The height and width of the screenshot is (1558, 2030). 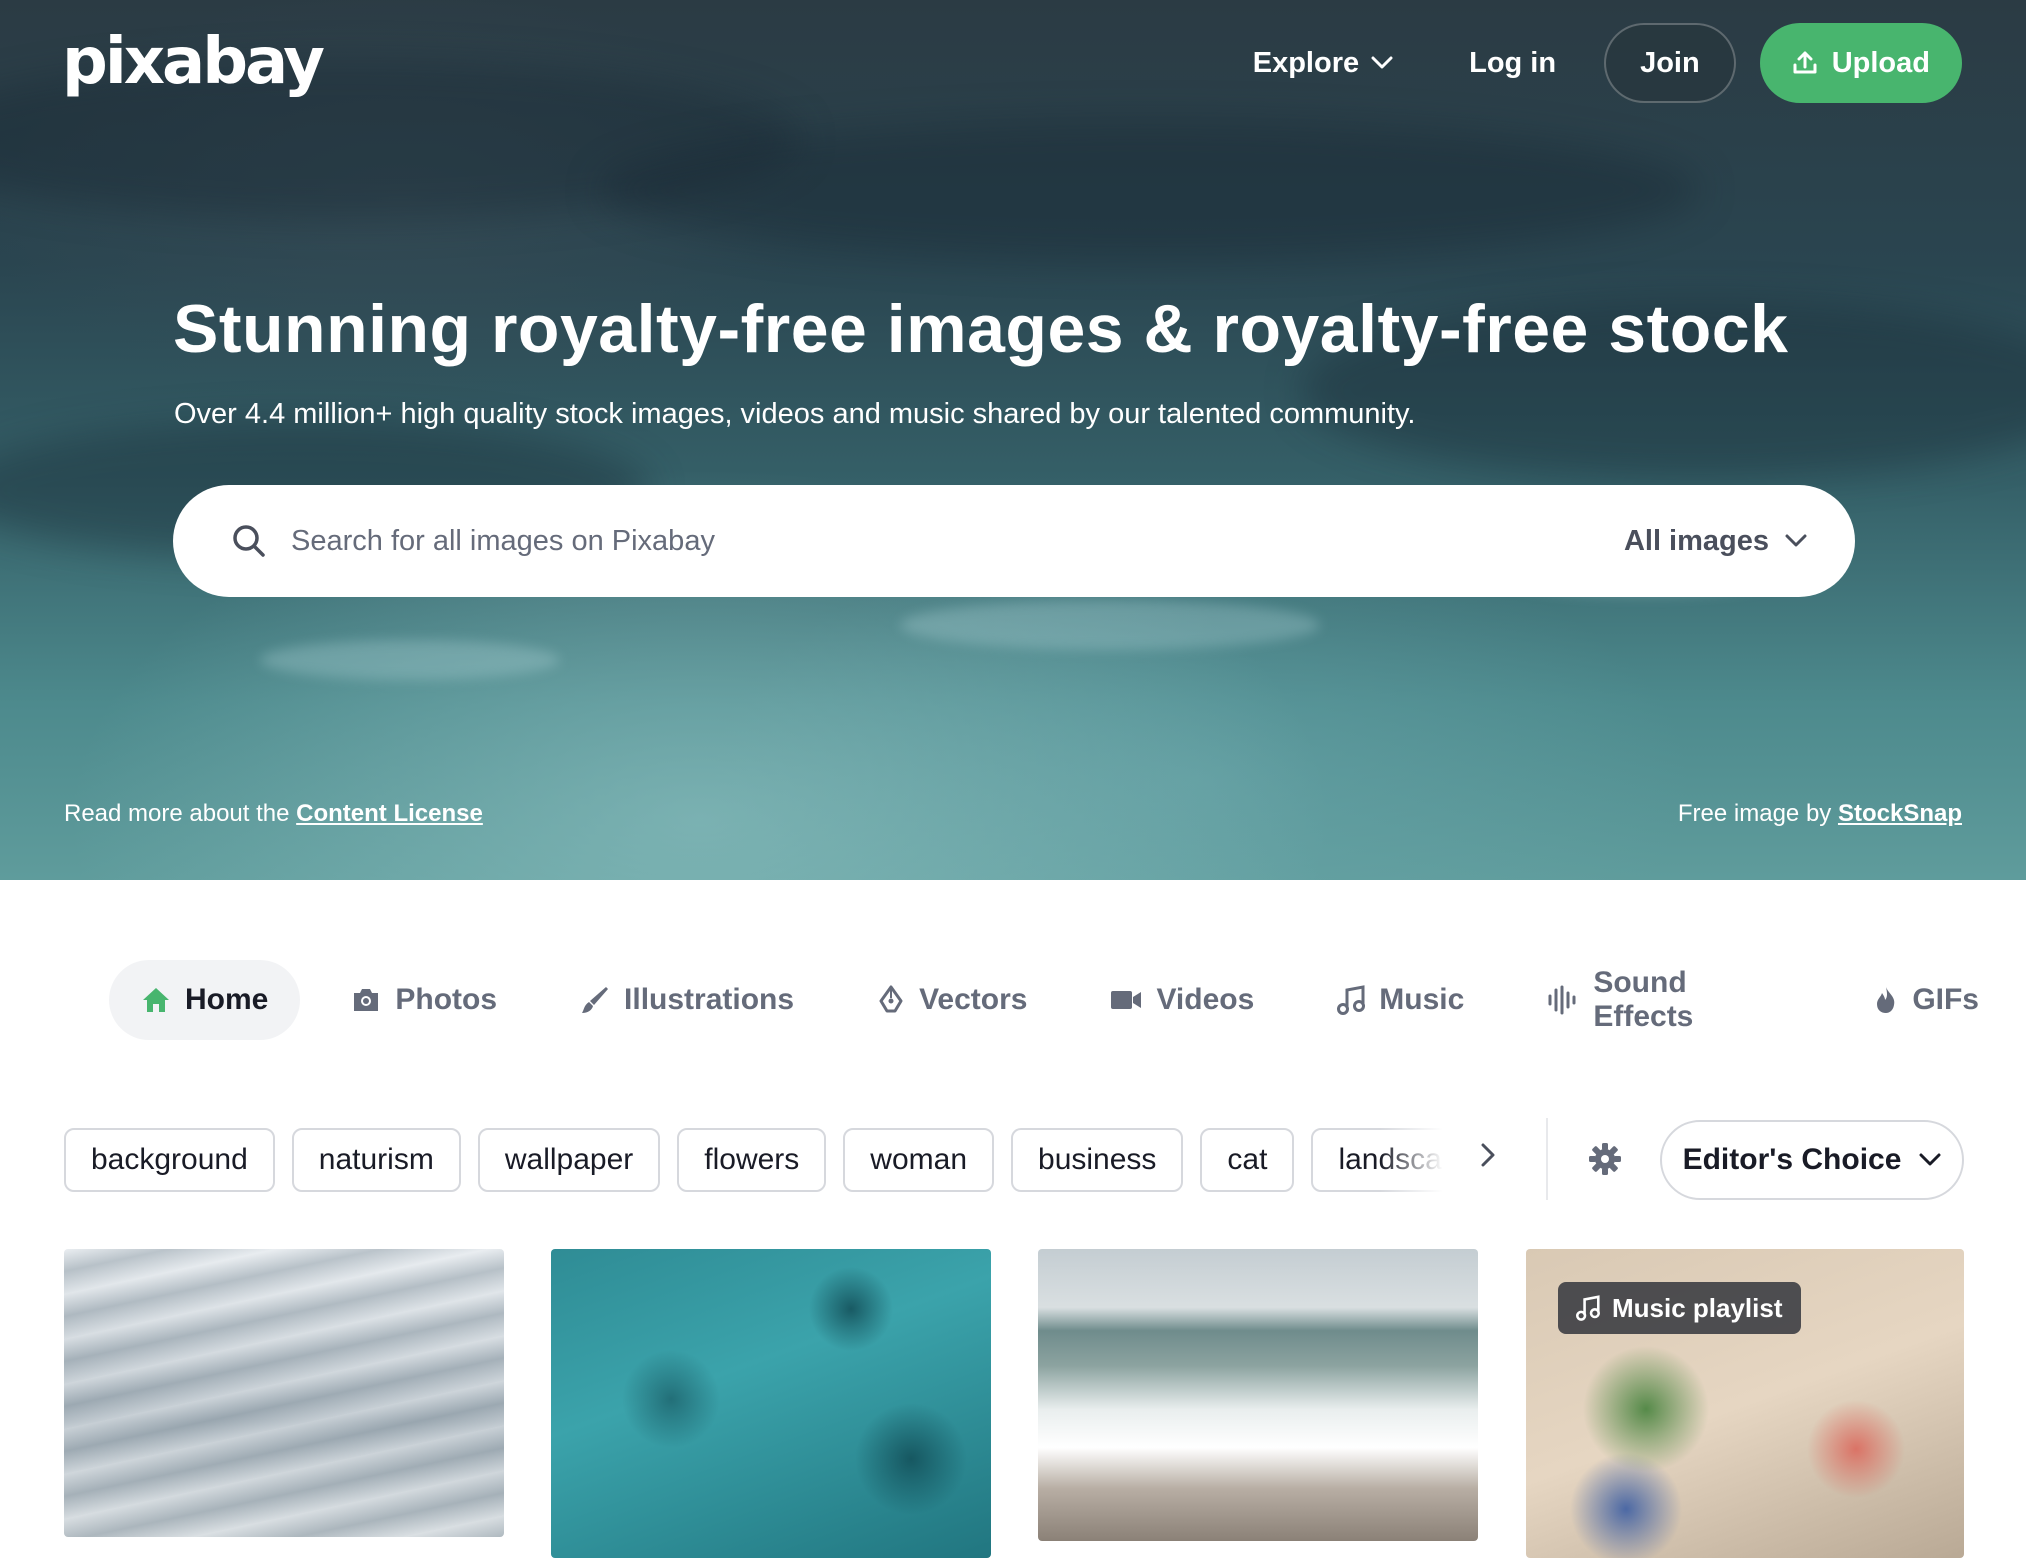 I want to click on tab-illustrations: Illustrations, so click(x=687, y=1000).